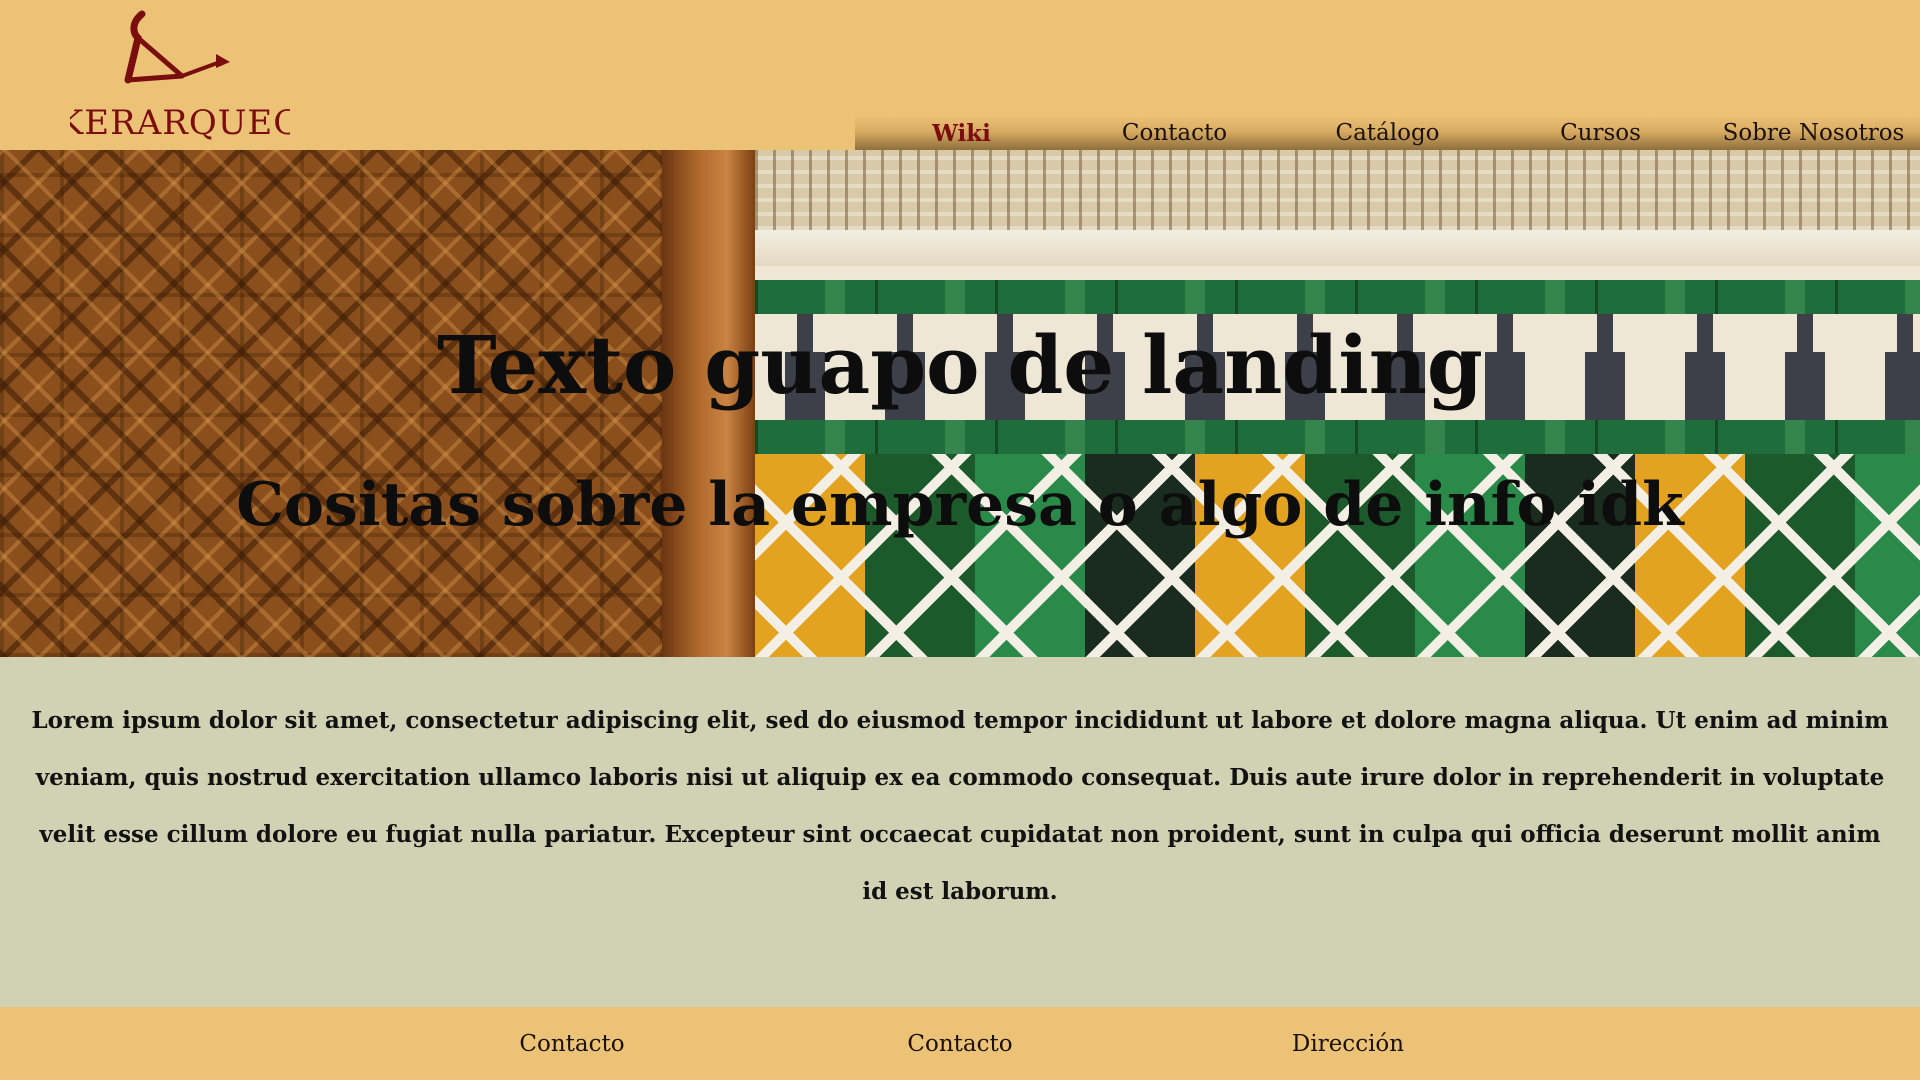  What do you see at coordinates (960, 365) in the screenshot?
I see `hero-title: Texto guapo de landing` at bounding box center [960, 365].